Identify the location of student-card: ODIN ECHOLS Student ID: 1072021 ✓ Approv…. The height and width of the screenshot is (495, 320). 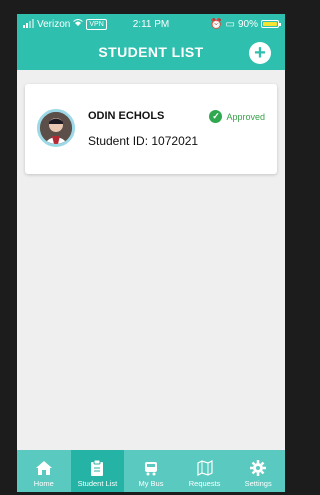
(151, 129).